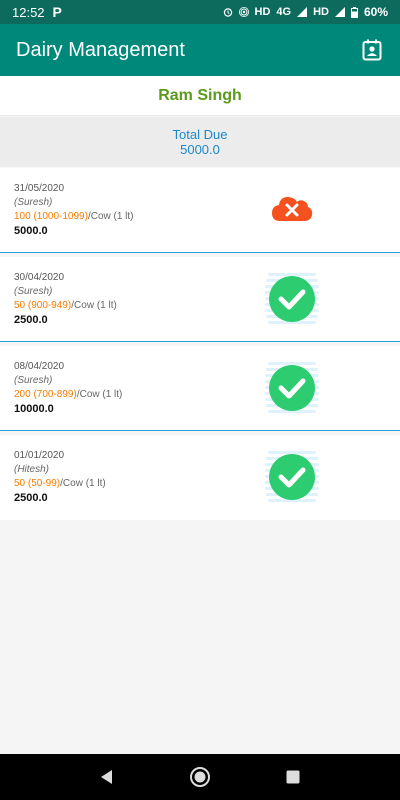 This screenshot has width=400, height=800. I want to click on recents-button, so click(293, 777).